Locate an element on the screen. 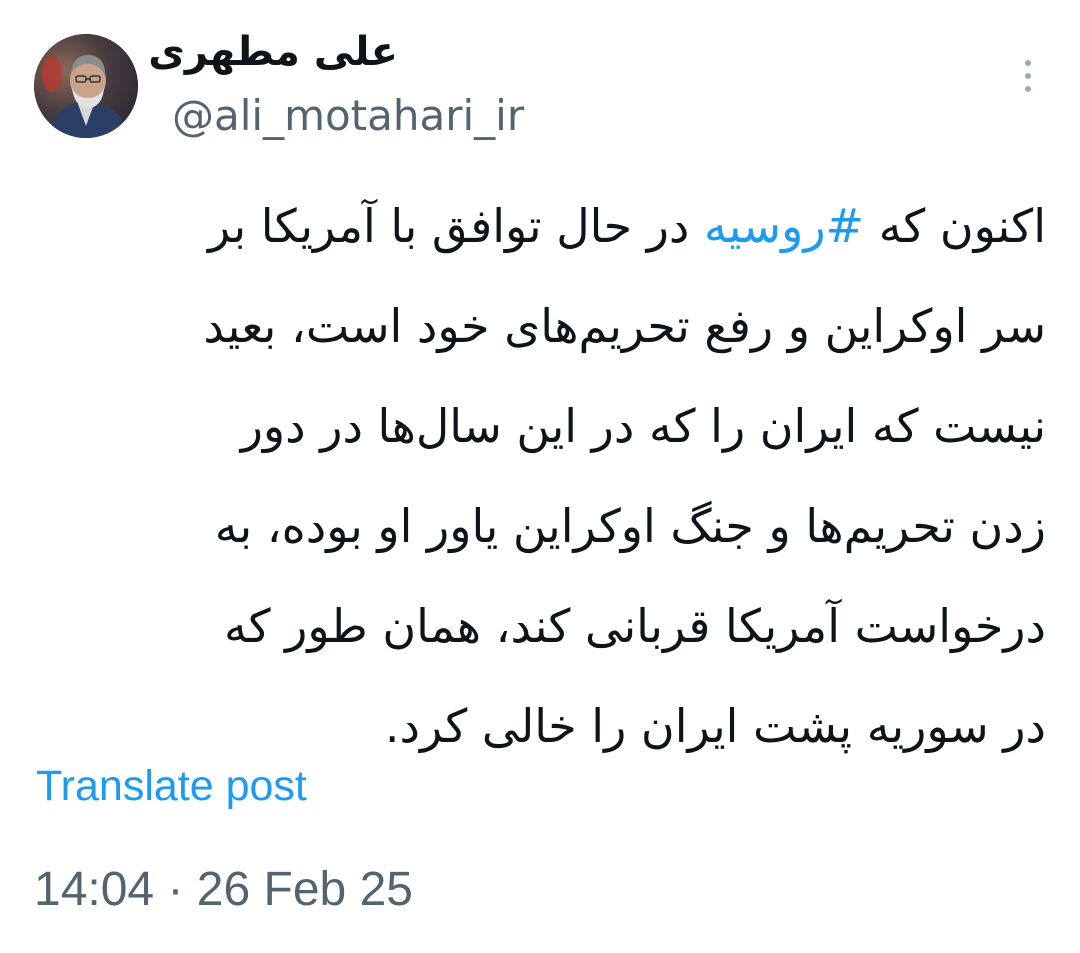  display-name: علی مطهری is located at coordinates (273, 52).